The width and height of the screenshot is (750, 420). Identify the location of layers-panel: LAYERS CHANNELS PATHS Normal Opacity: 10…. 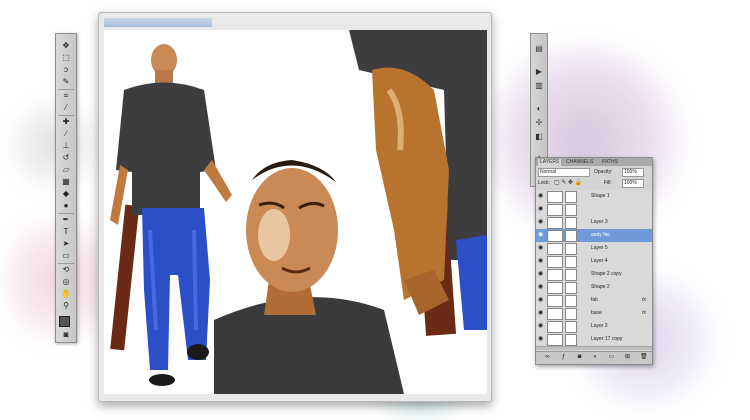
(594, 261).